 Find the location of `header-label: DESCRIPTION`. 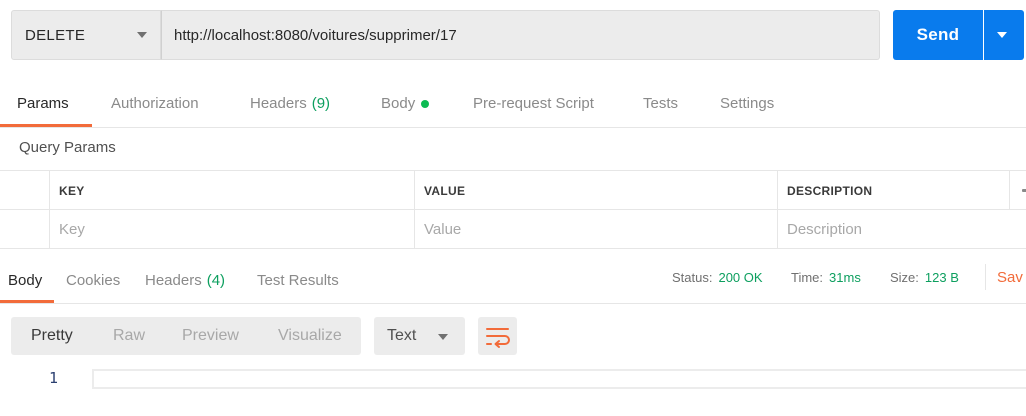

header-label: DESCRIPTION is located at coordinates (830, 190).